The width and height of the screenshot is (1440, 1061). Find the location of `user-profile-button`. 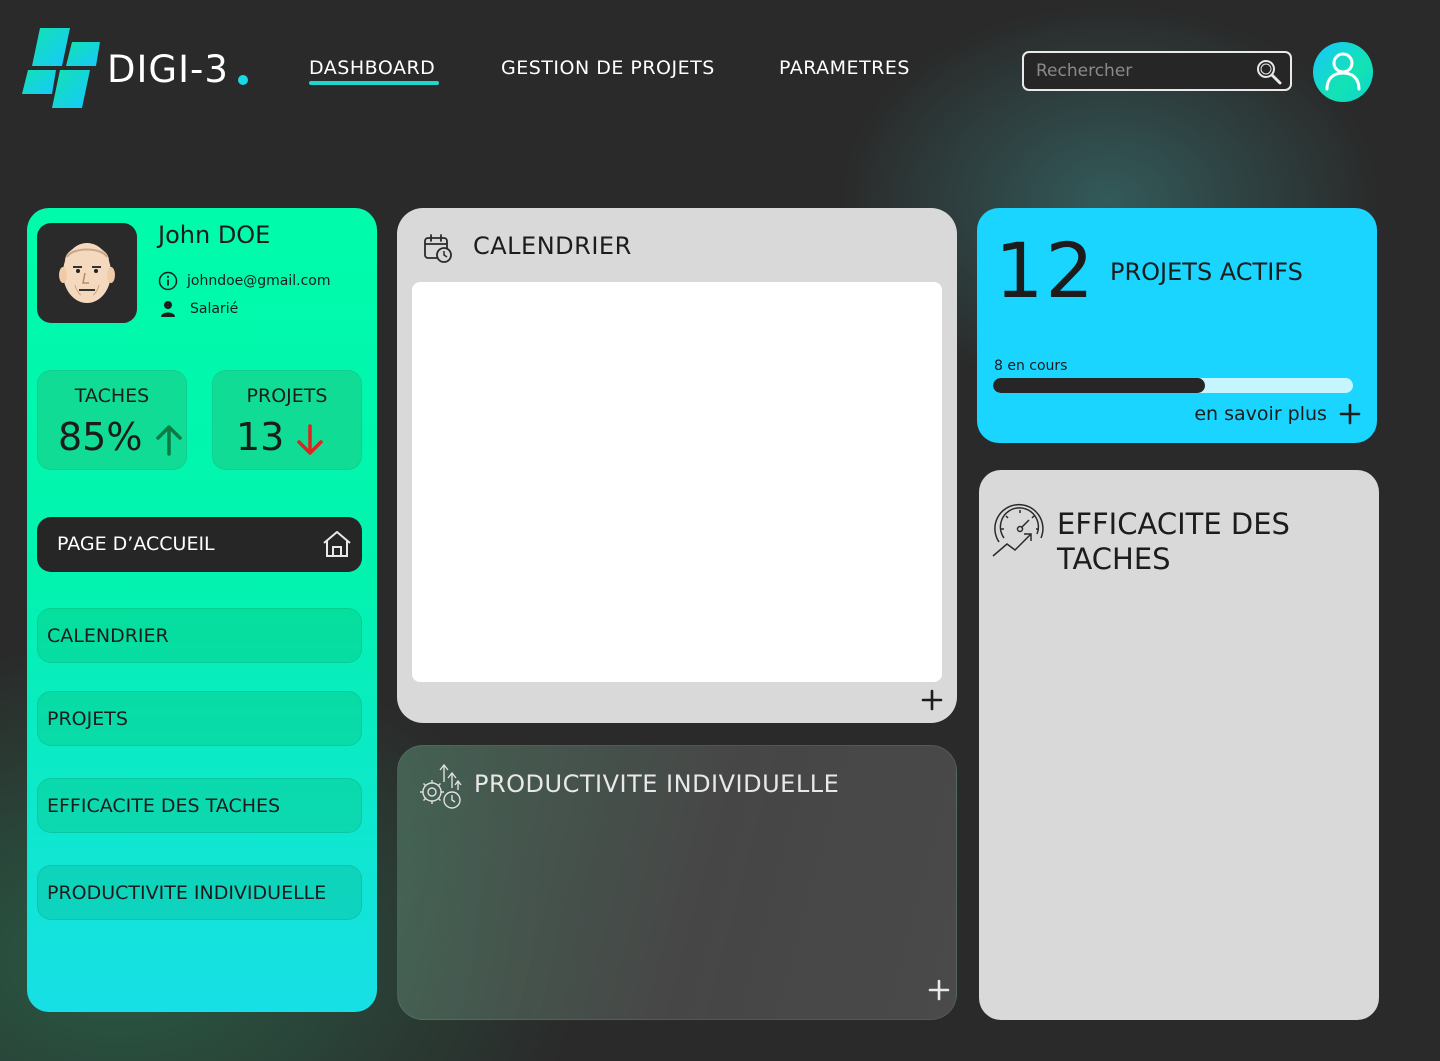

user-profile-button is located at coordinates (1343, 72).